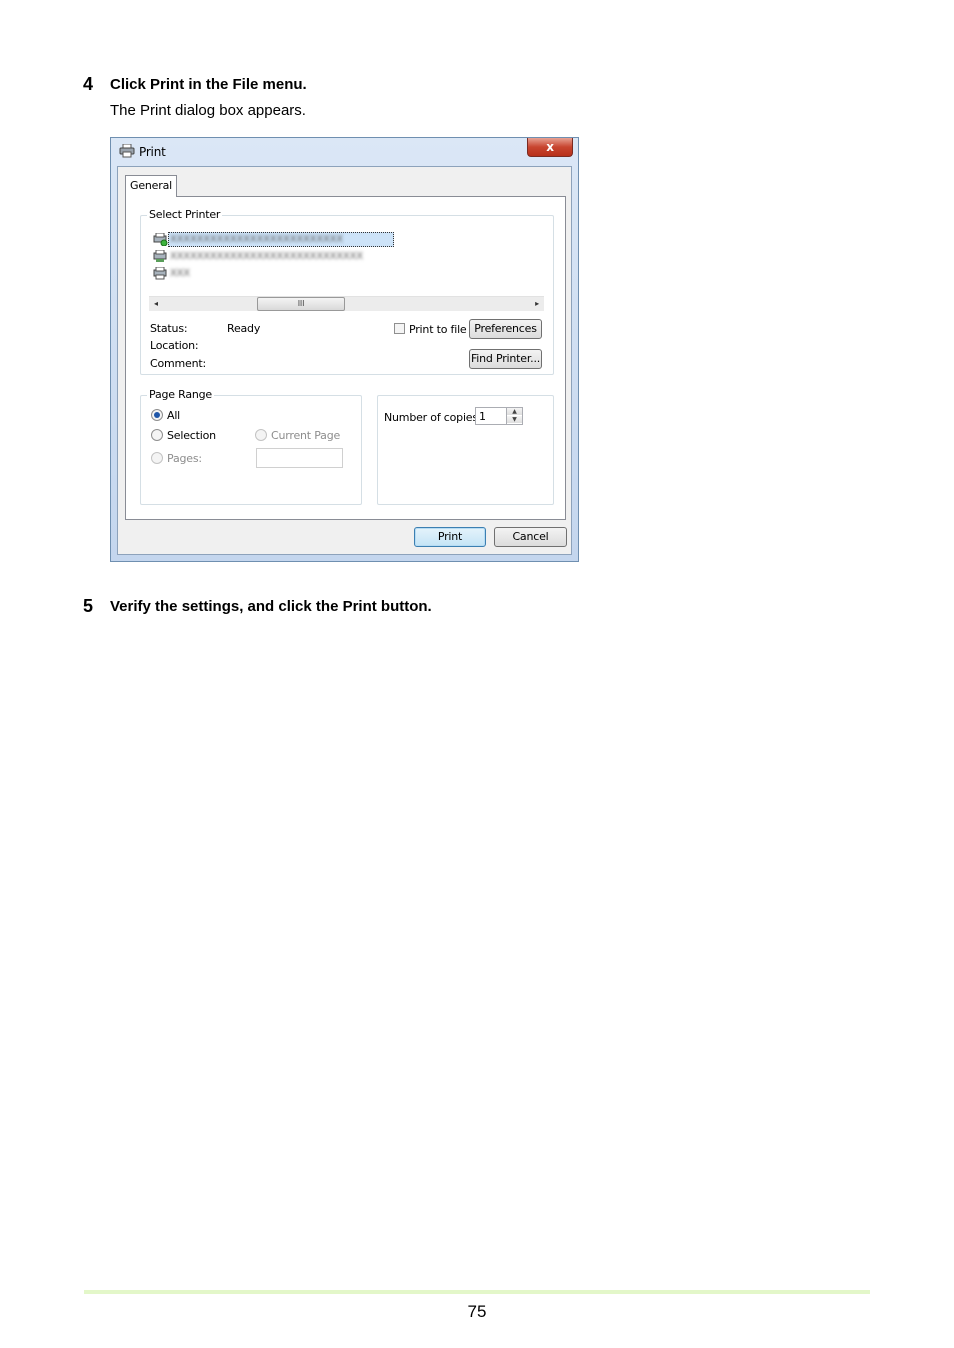 The image size is (954, 1348). I want to click on scroll-thumb: III, so click(301, 304).